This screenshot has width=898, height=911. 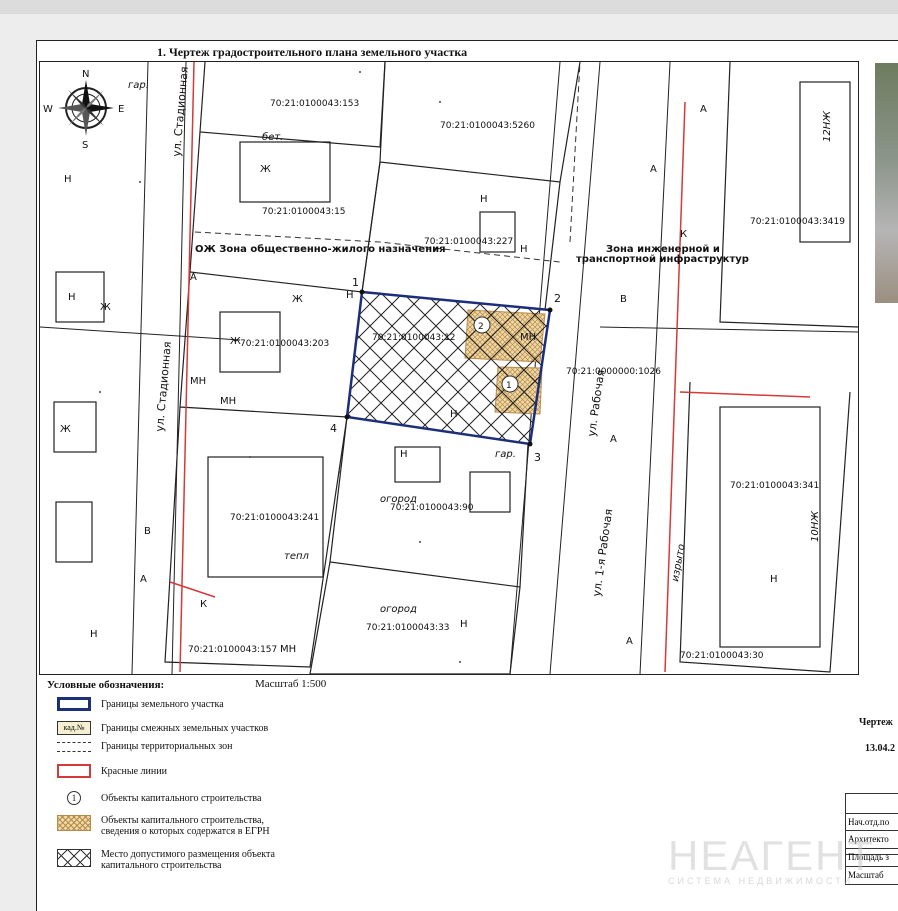 What do you see at coordinates (297, 556) in the screenshot?
I see `label-tepl: тепл` at bounding box center [297, 556].